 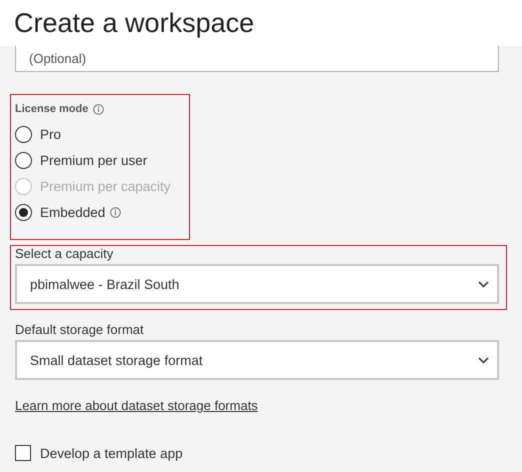 What do you see at coordinates (111, 453) in the screenshot?
I see `checkbox-label: Develop a template app` at bounding box center [111, 453].